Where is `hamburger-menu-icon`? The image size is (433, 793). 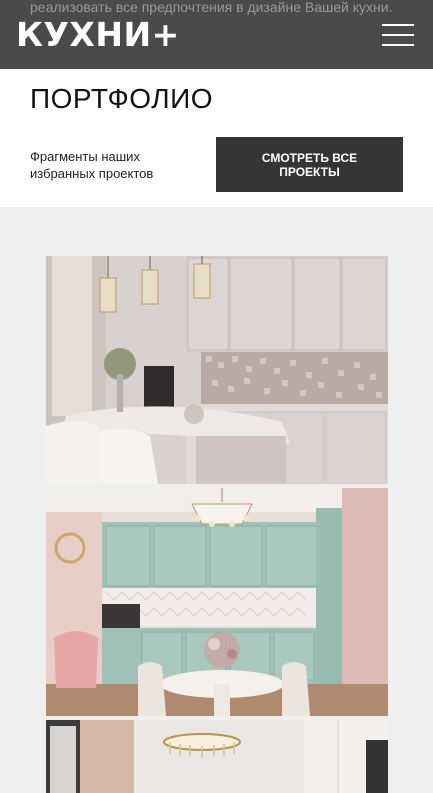 hamburger-menu-icon is located at coordinates (398, 35).